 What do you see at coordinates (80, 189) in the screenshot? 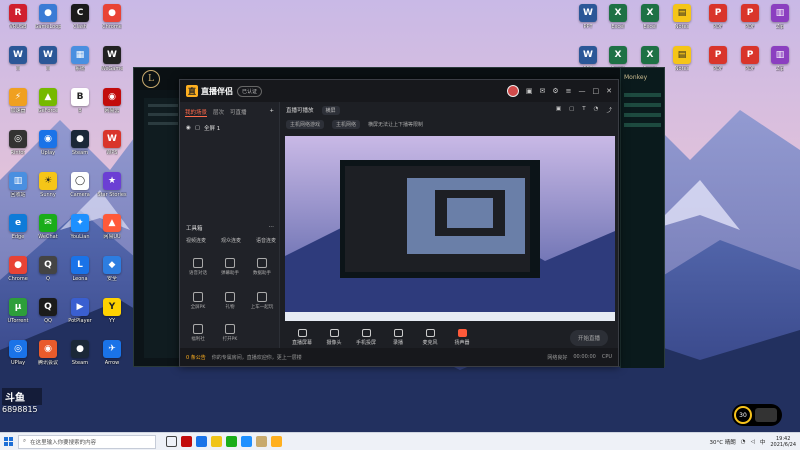
I see `desktop-icon: ◯ Camera` at bounding box center [80, 189].